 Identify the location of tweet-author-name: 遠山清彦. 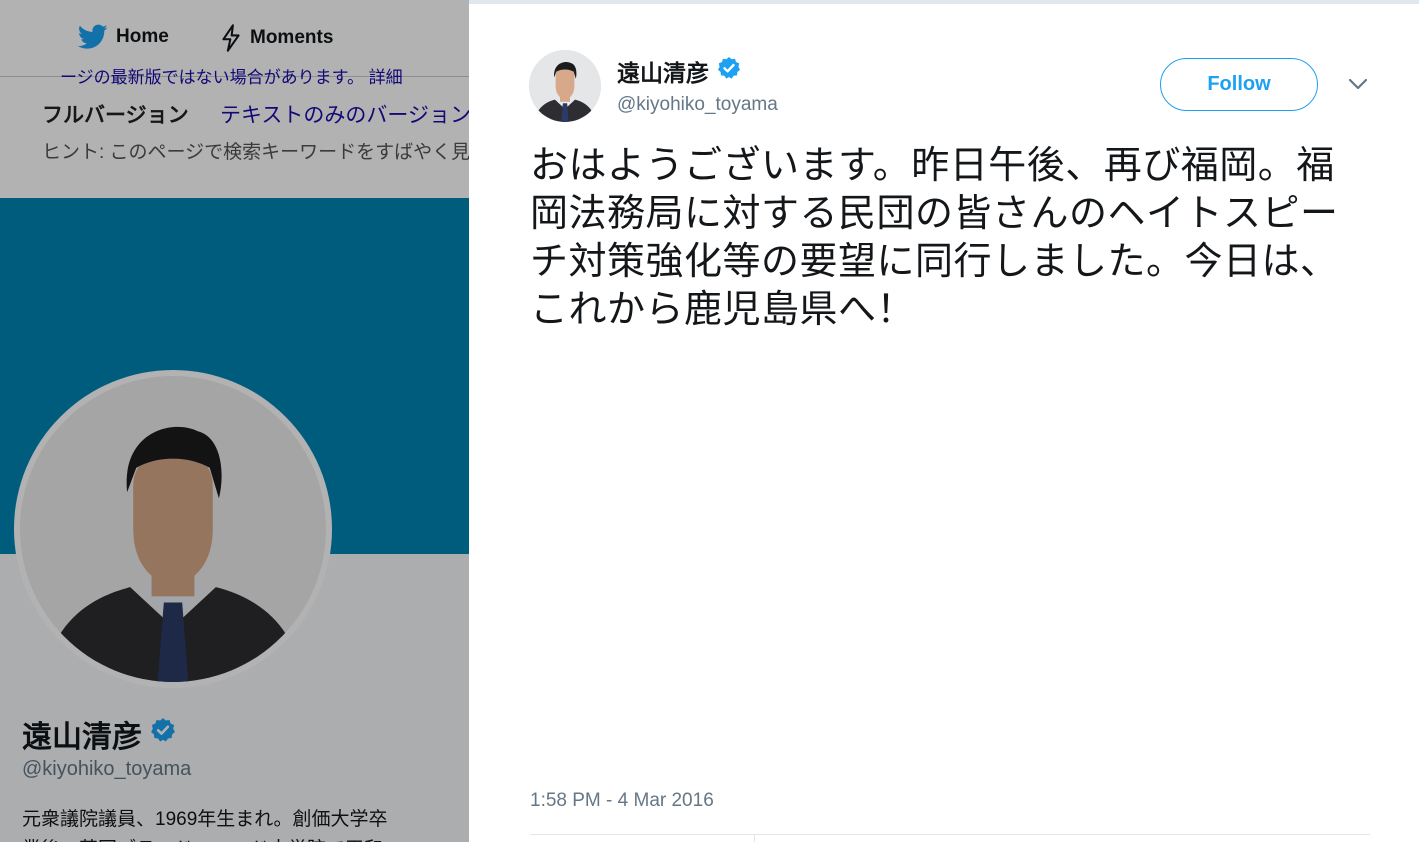
(679, 71).